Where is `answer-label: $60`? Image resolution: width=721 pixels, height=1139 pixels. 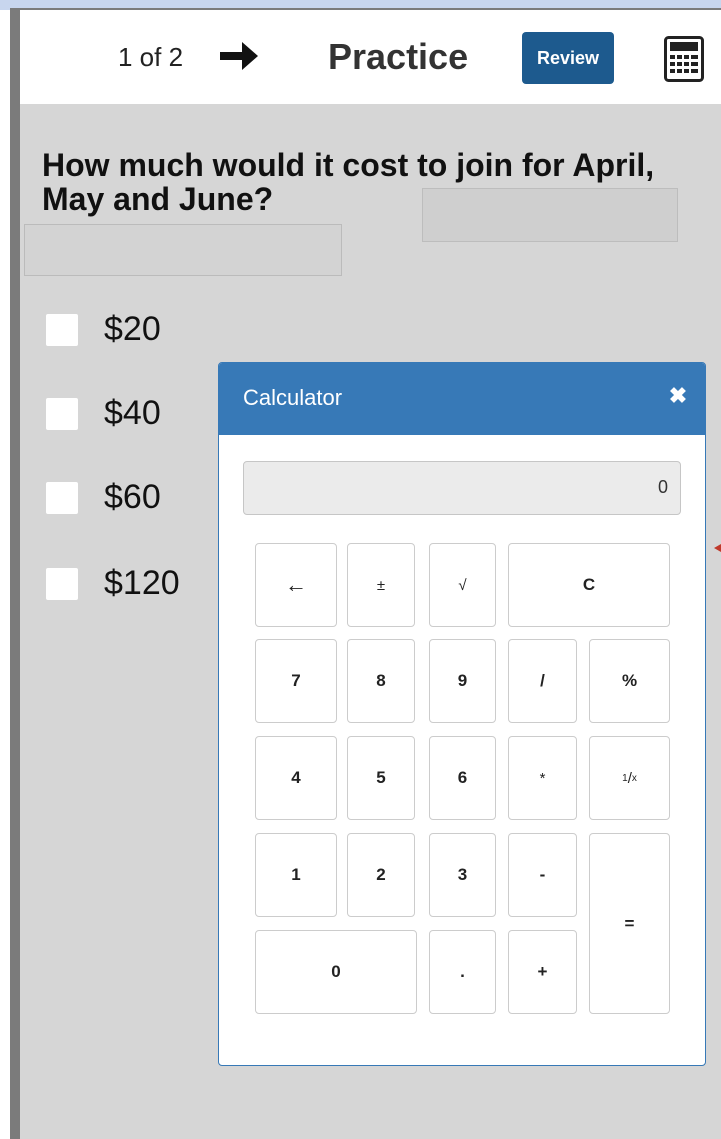
answer-label: $60 is located at coordinates (132, 497).